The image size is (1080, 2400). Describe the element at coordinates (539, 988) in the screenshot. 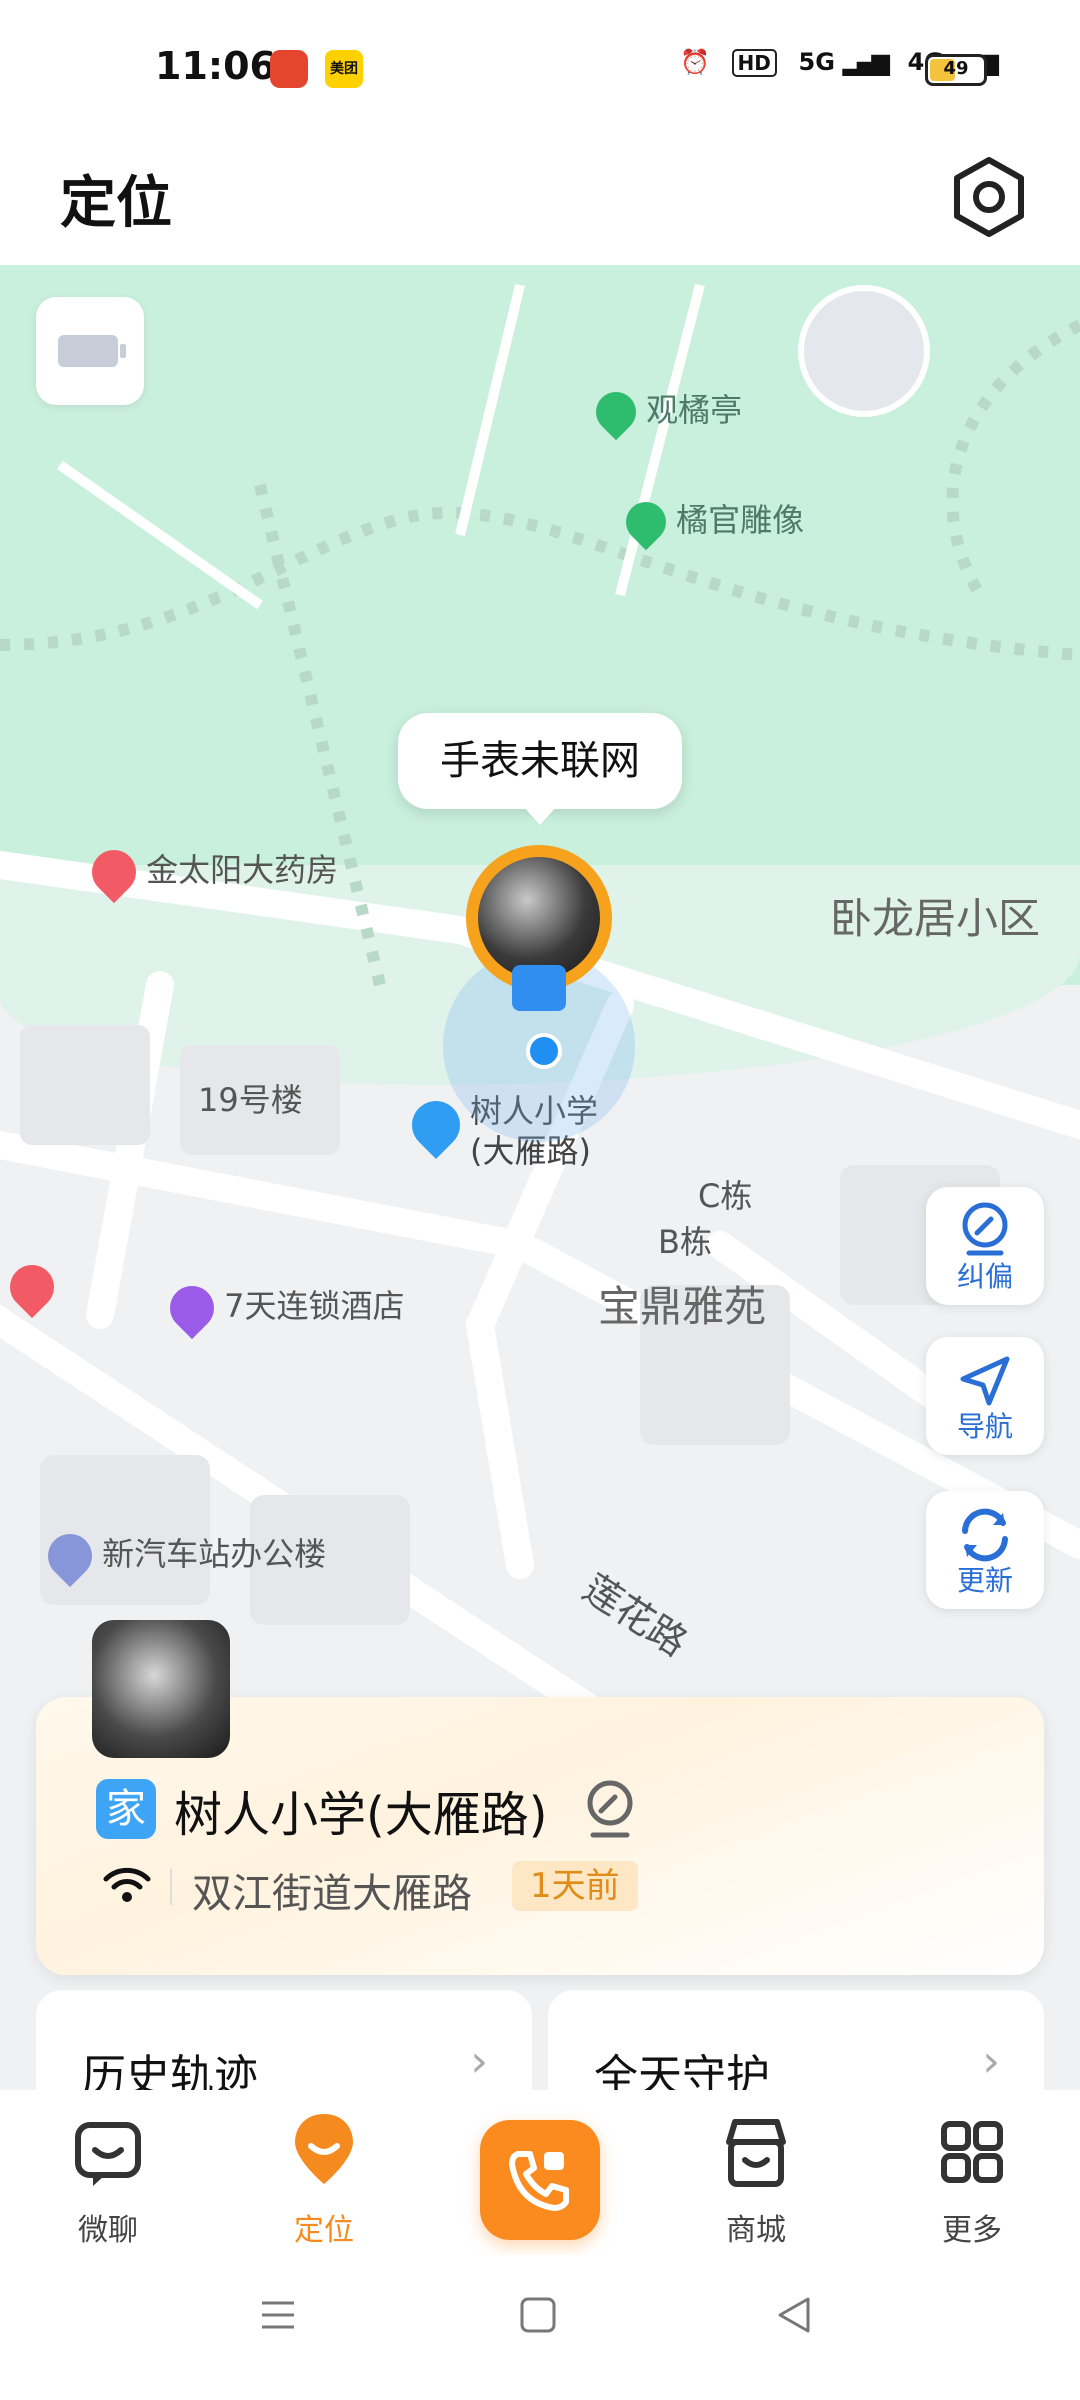

I see `watch-clock-icon` at that location.